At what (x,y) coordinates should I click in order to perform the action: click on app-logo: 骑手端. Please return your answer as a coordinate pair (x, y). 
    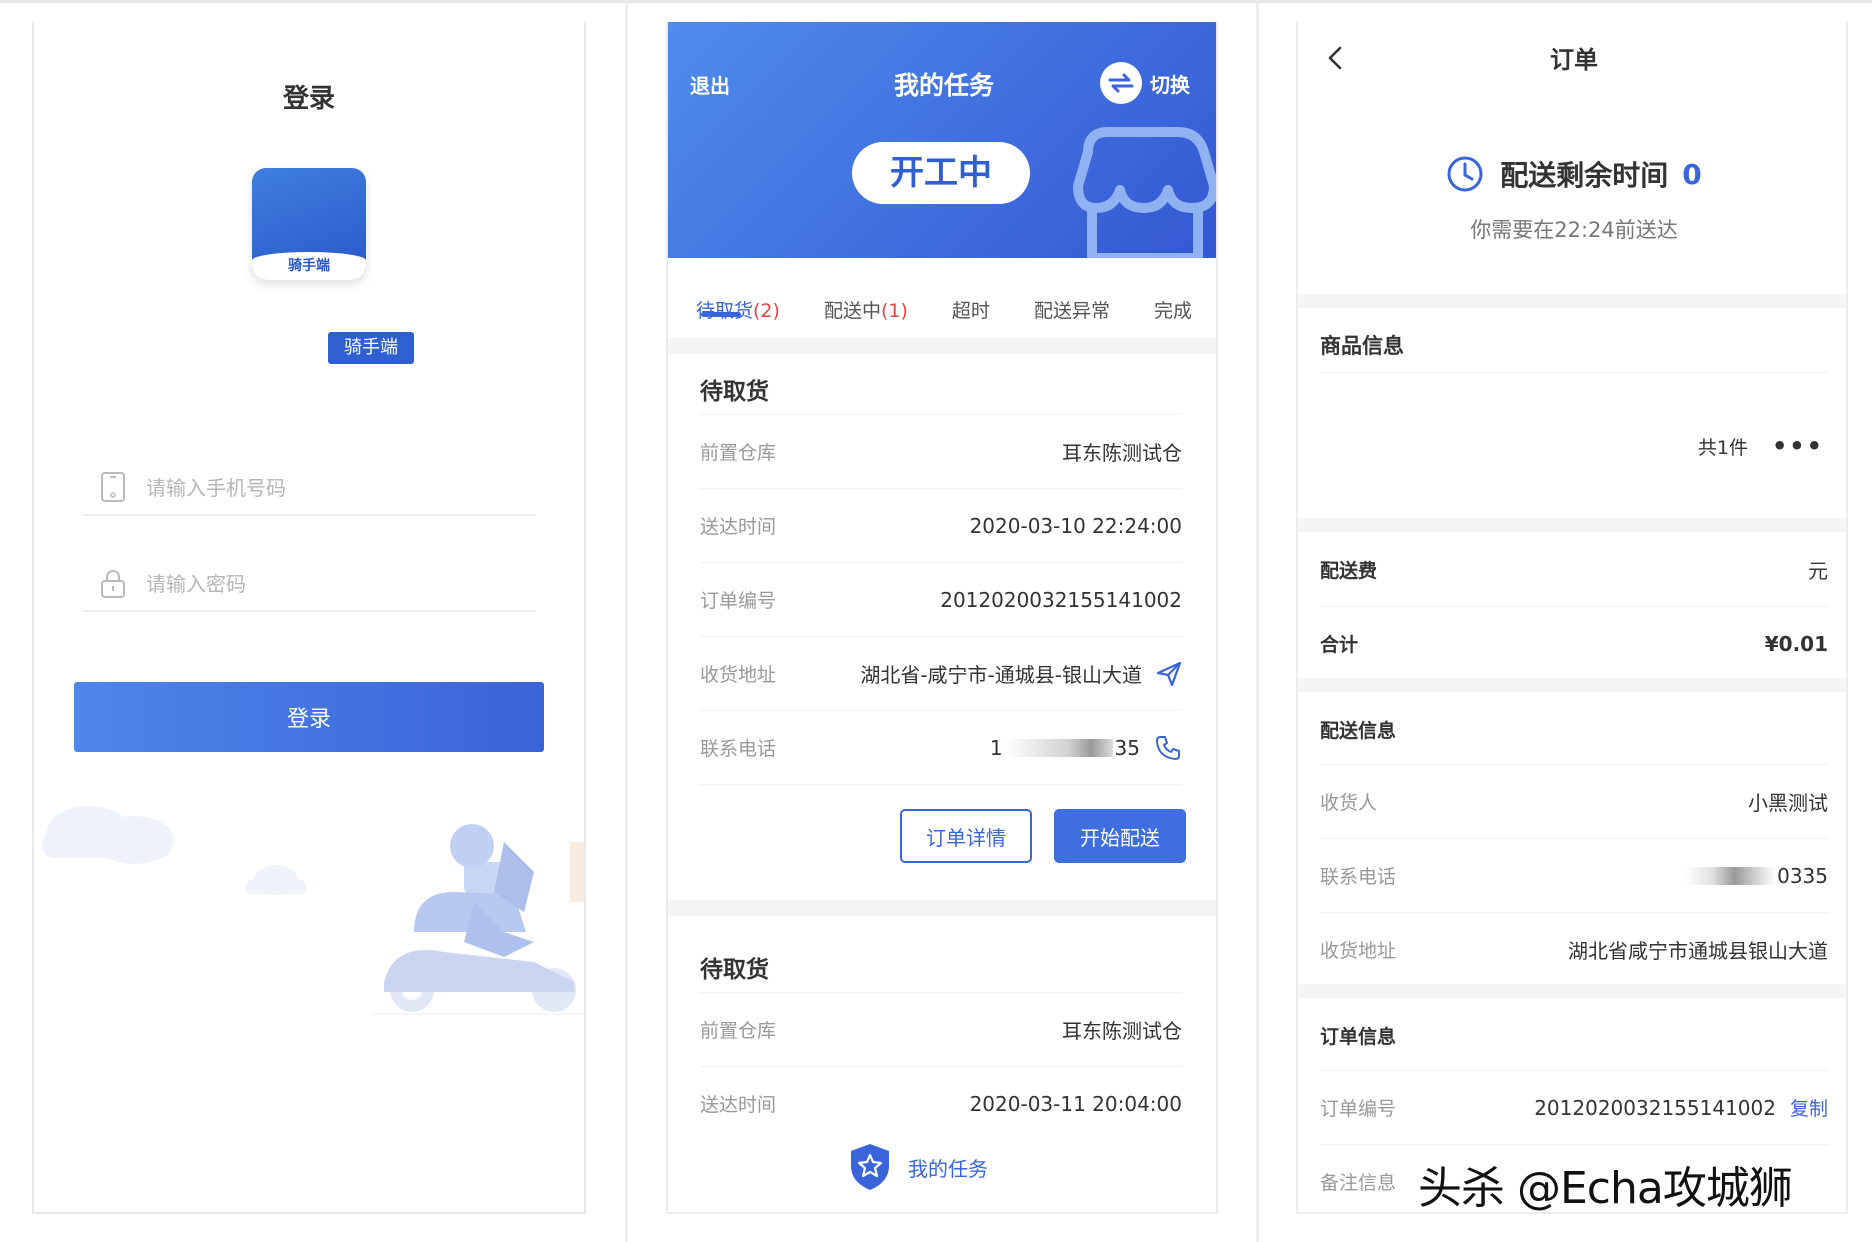
    Looking at the image, I should click on (309, 224).